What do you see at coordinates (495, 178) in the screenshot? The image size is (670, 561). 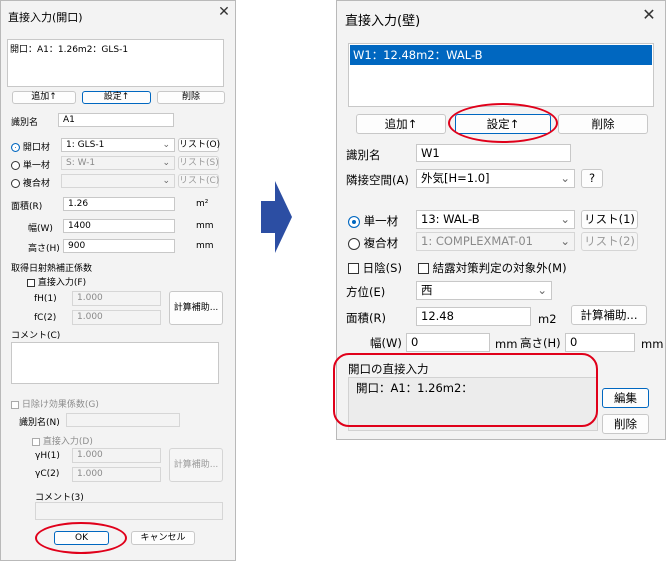 I see `adjacent-space-select: 外気[H=1.0] ⌄` at bounding box center [495, 178].